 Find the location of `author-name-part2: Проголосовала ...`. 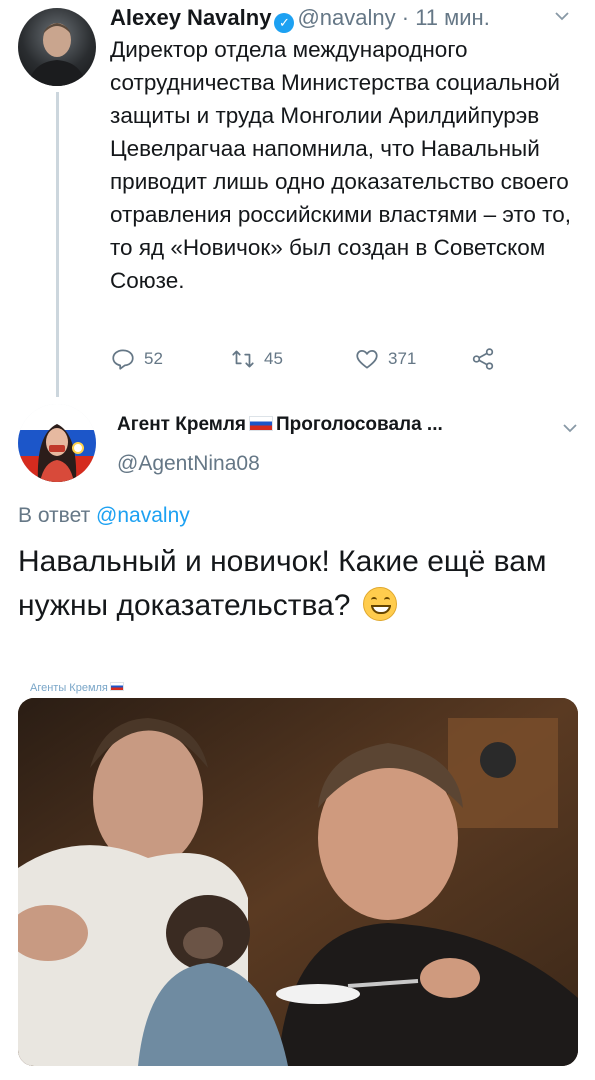

author-name-part2: Проголосовала ... is located at coordinates (359, 424).